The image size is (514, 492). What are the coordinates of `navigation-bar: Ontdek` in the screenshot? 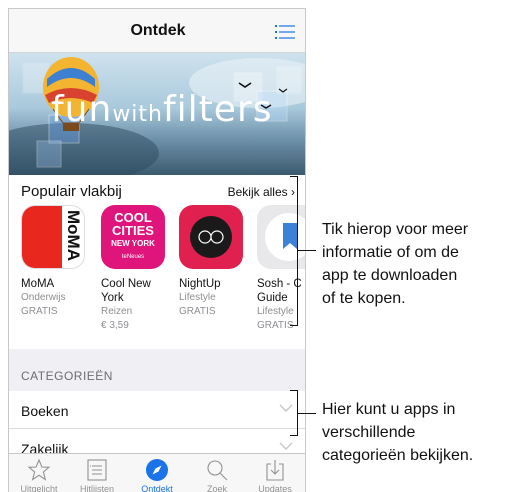 It's located at (157, 31).